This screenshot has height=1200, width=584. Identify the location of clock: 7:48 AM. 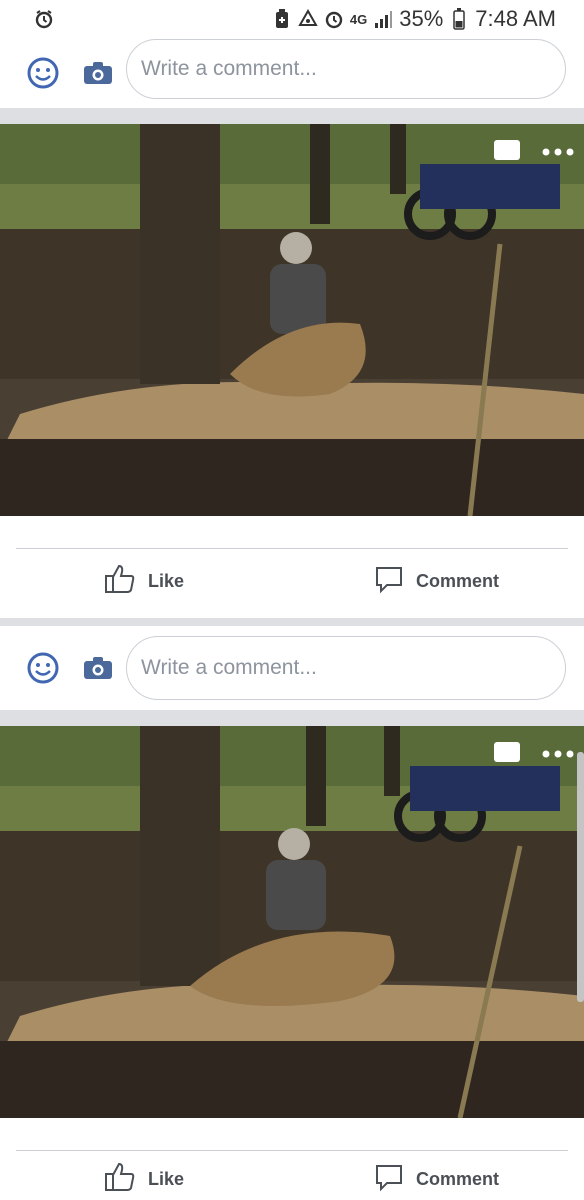
(515, 18).